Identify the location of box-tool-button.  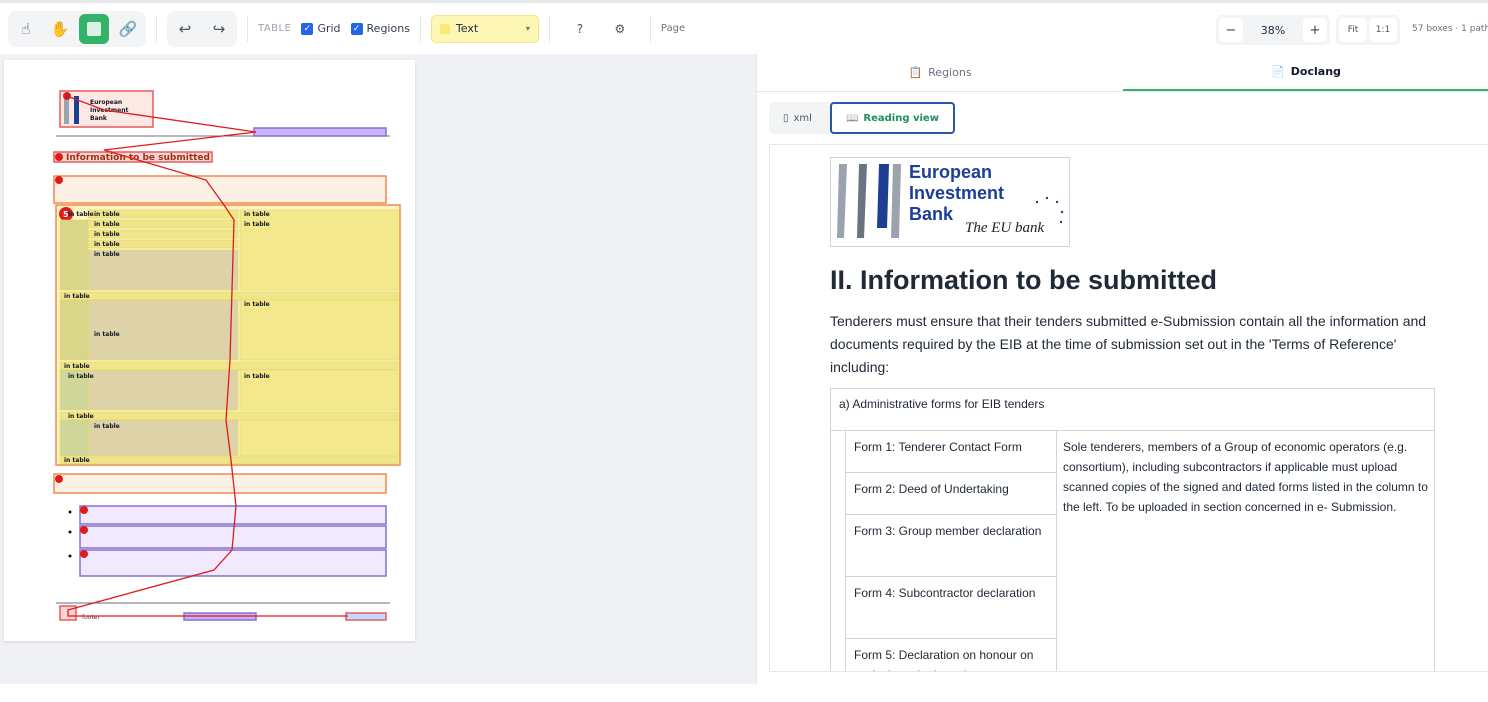
(94, 28).